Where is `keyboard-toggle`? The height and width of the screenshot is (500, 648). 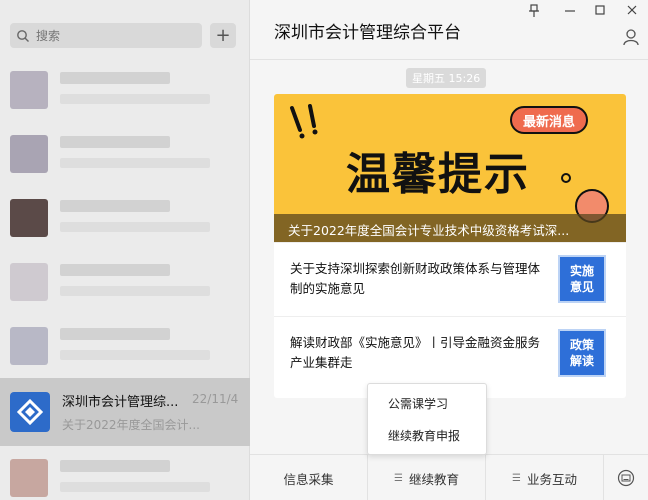
keyboard-toggle is located at coordinates (626, 477).